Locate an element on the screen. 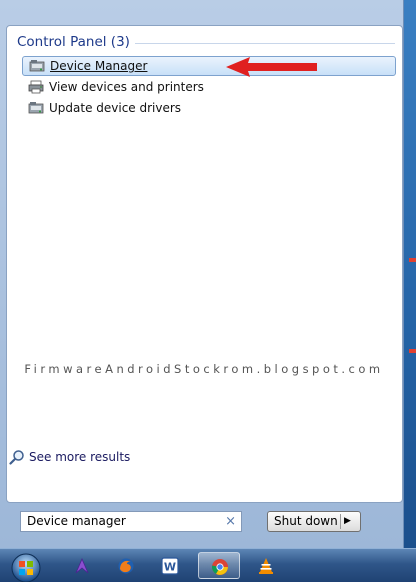  result-device-manager: Device Manager is located at coordinates (209, 66).